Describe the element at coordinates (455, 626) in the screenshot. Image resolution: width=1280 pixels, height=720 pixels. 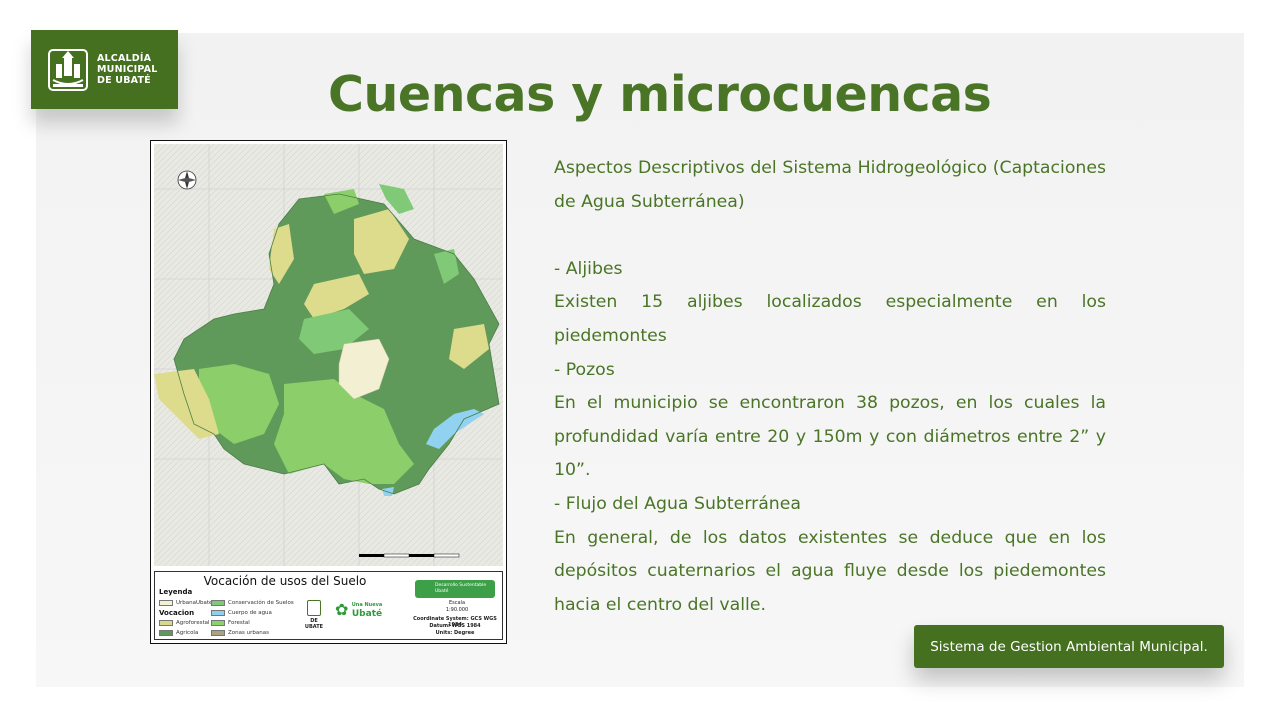
I see `map-datum: Datum: WGS 1984` at that location.